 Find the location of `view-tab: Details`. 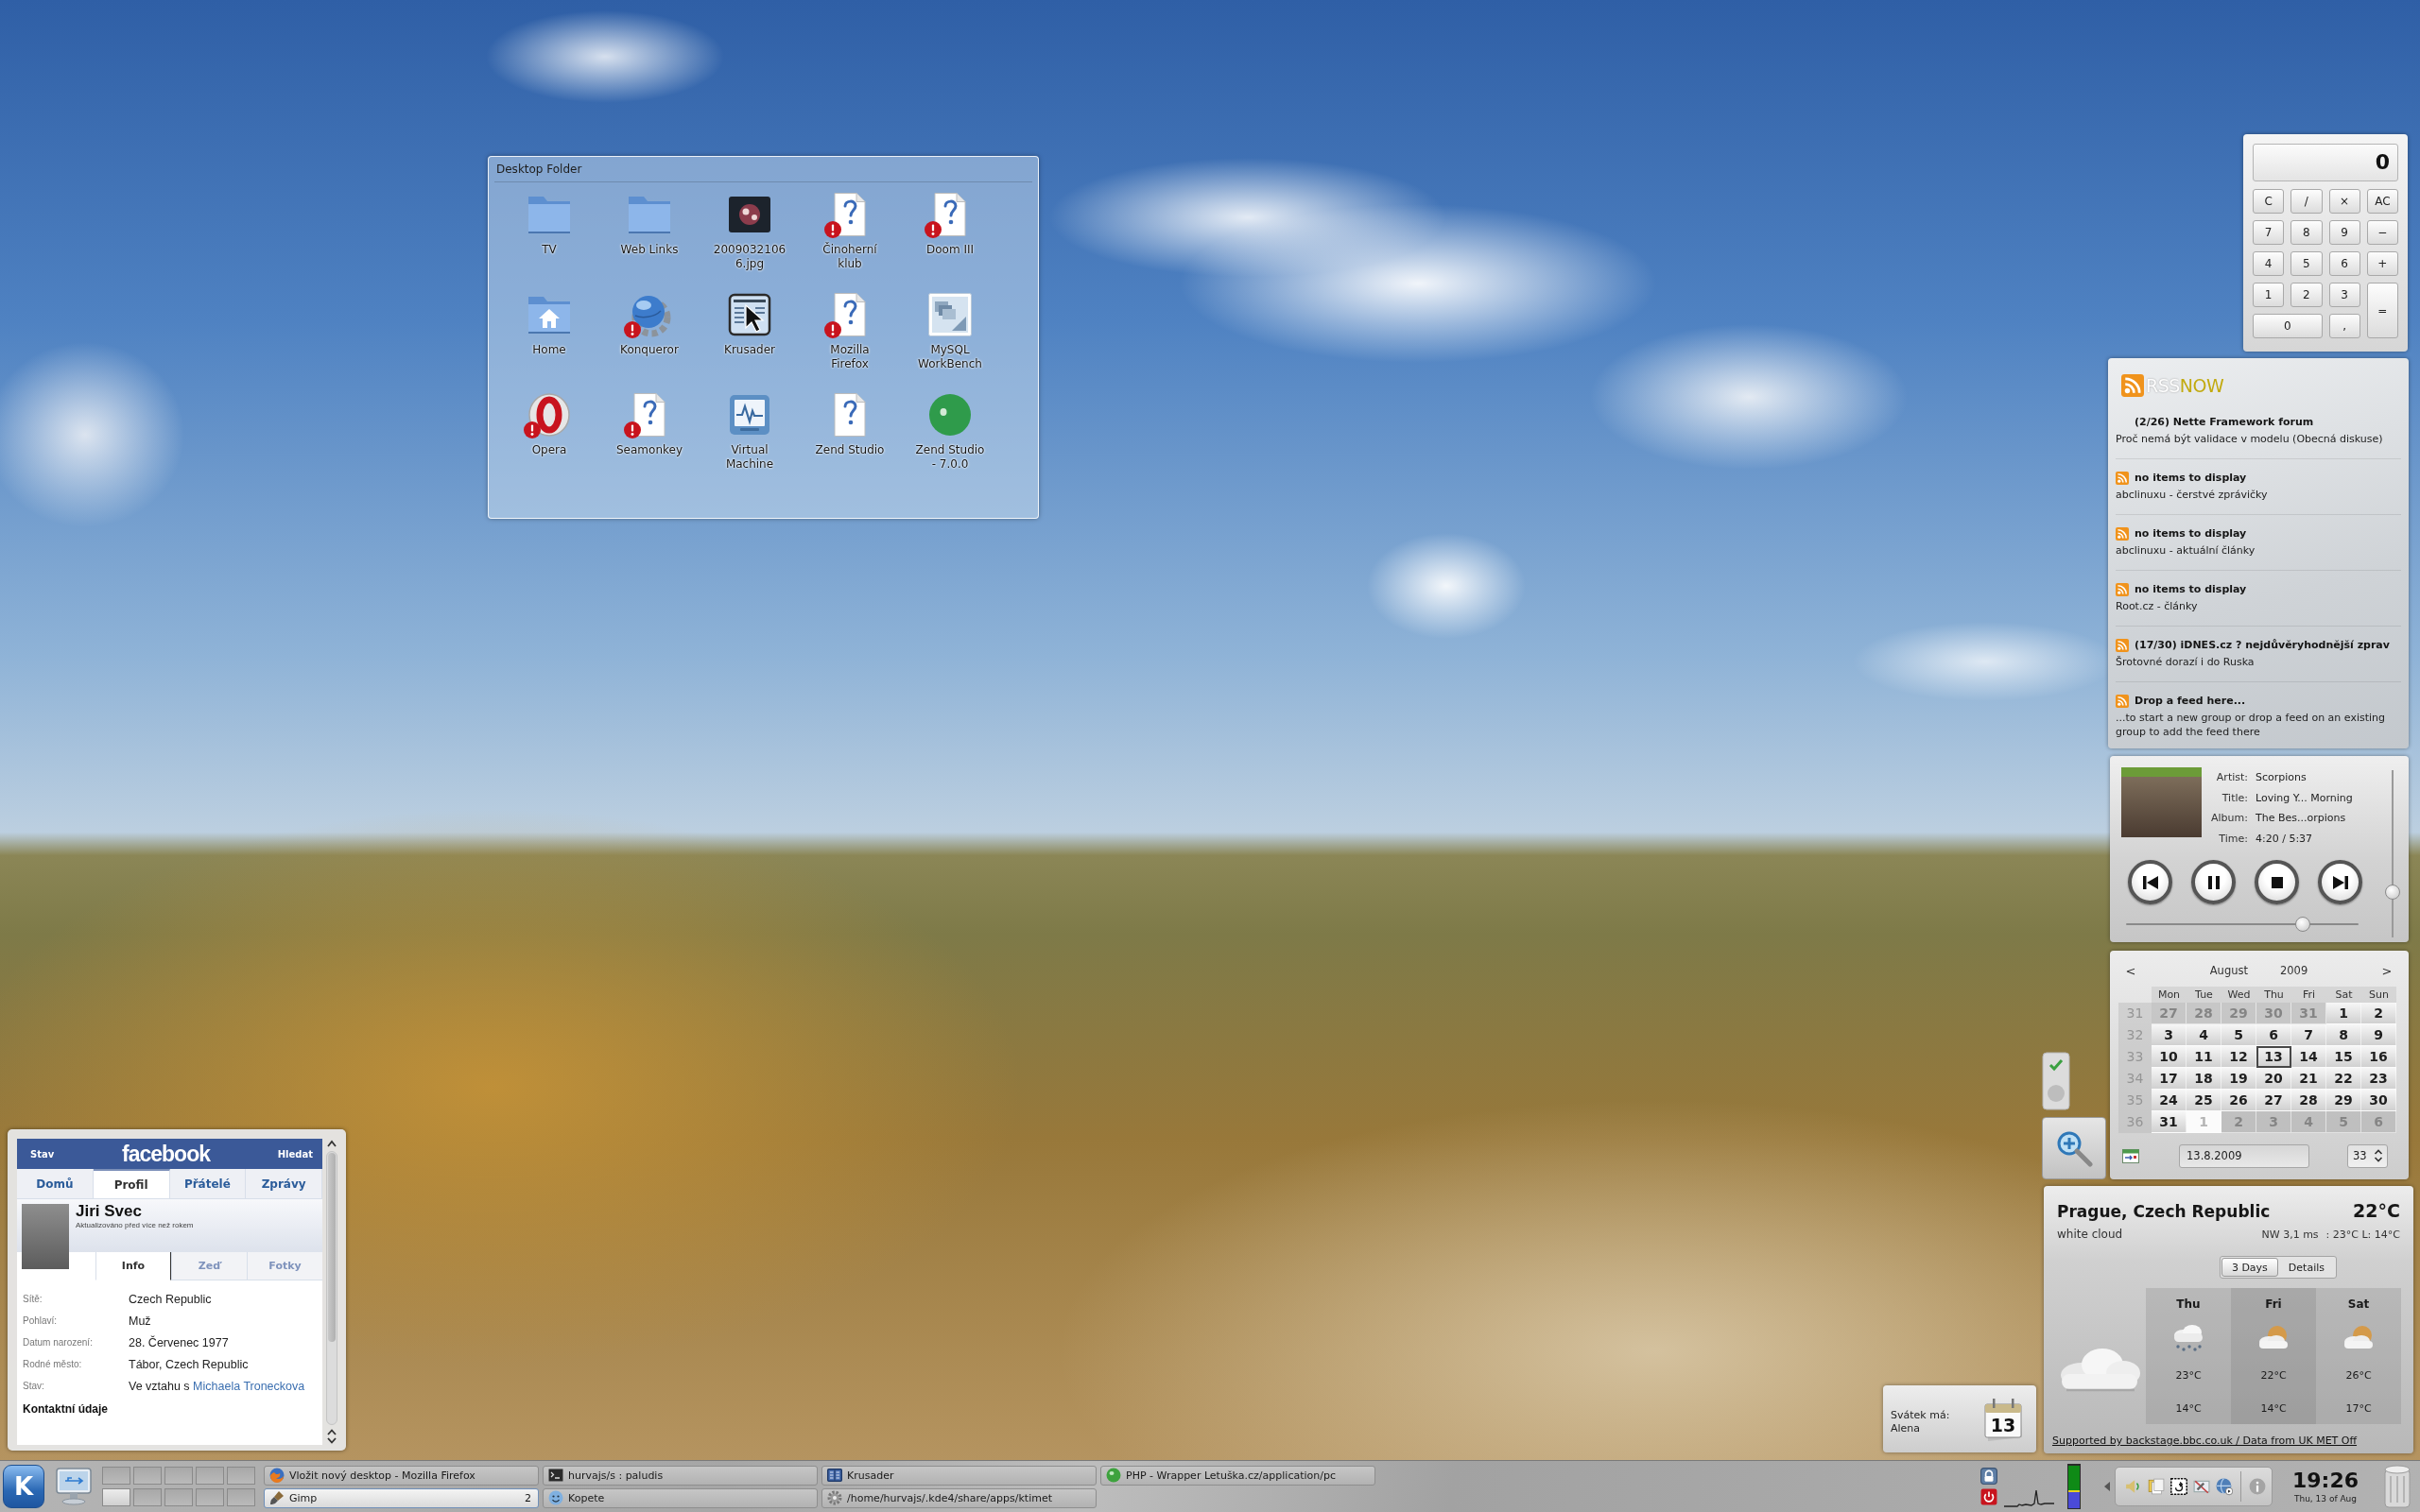

view-tab: Details is located at coordinates (2306, 1267).